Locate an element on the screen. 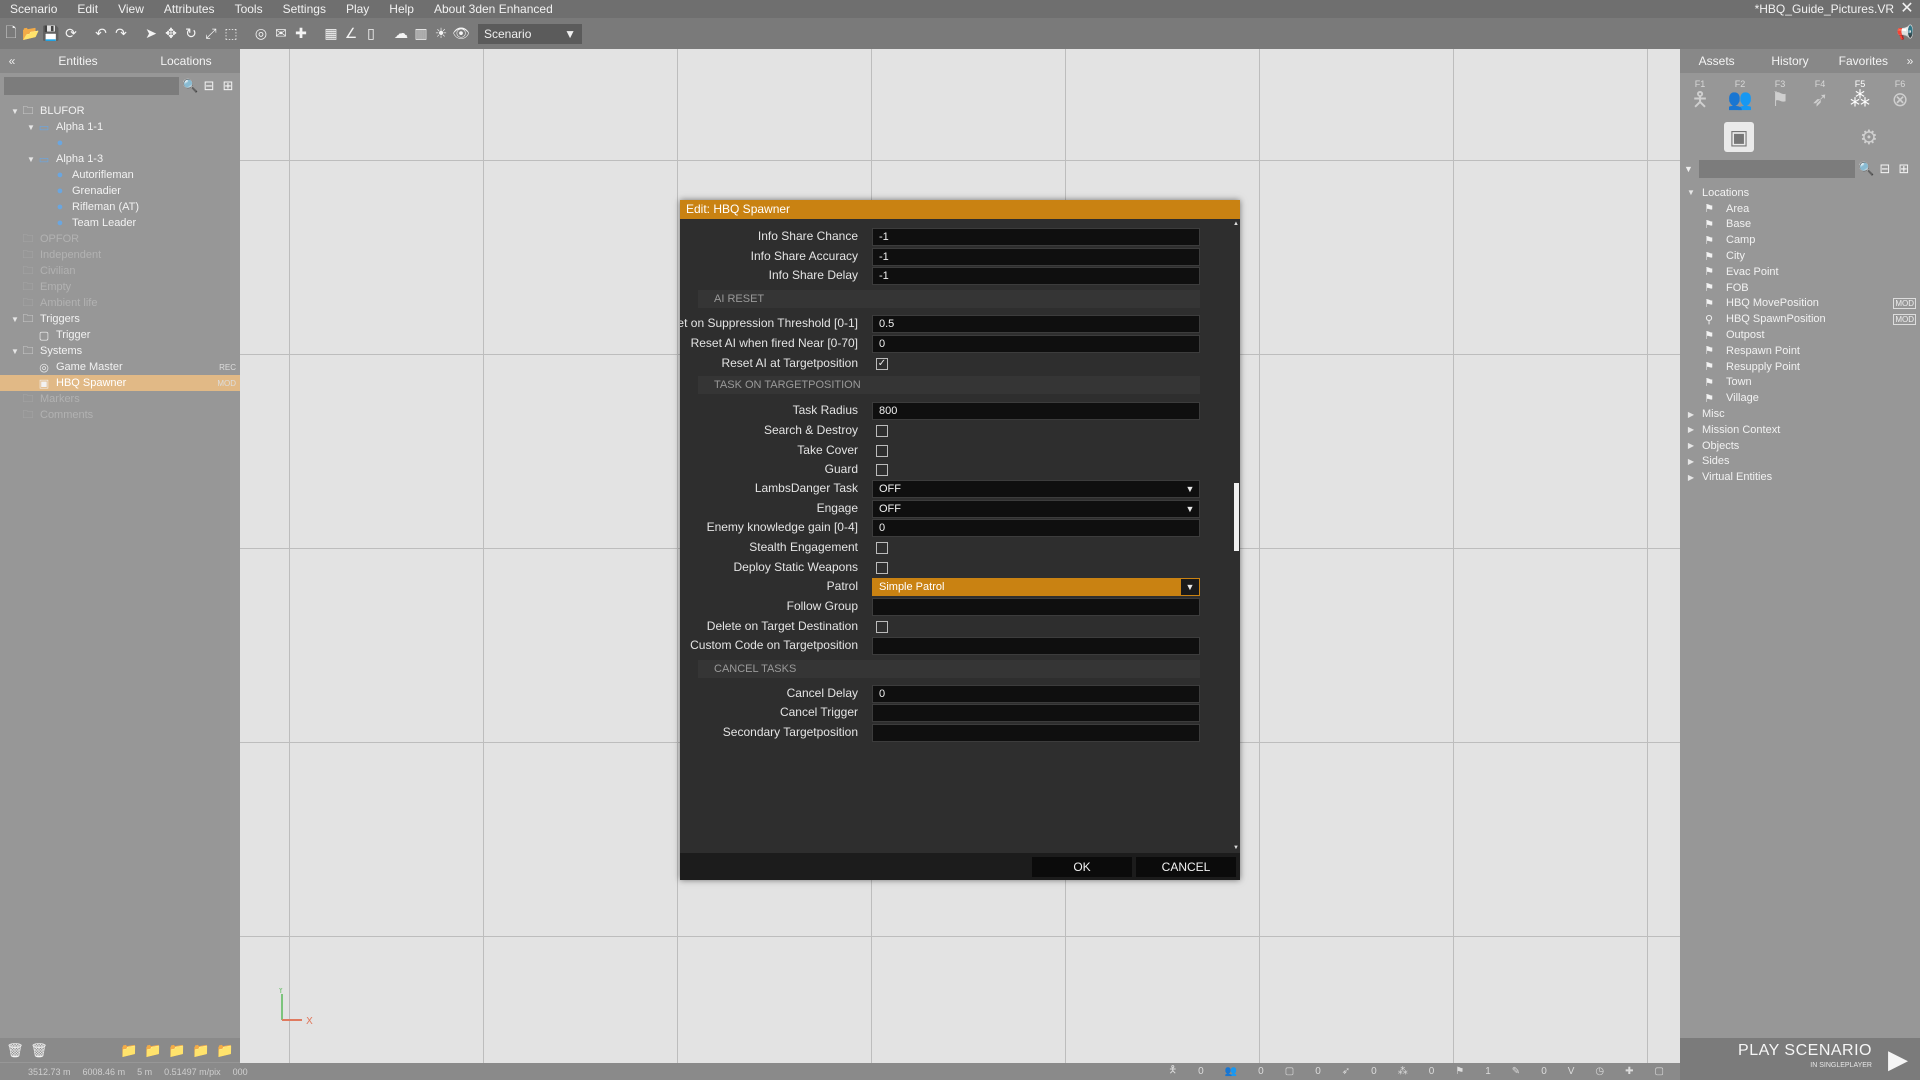 This screenshot has width=1920, height=1080. attr-input-cancel-trigger is located at coordinates (1036, 713).